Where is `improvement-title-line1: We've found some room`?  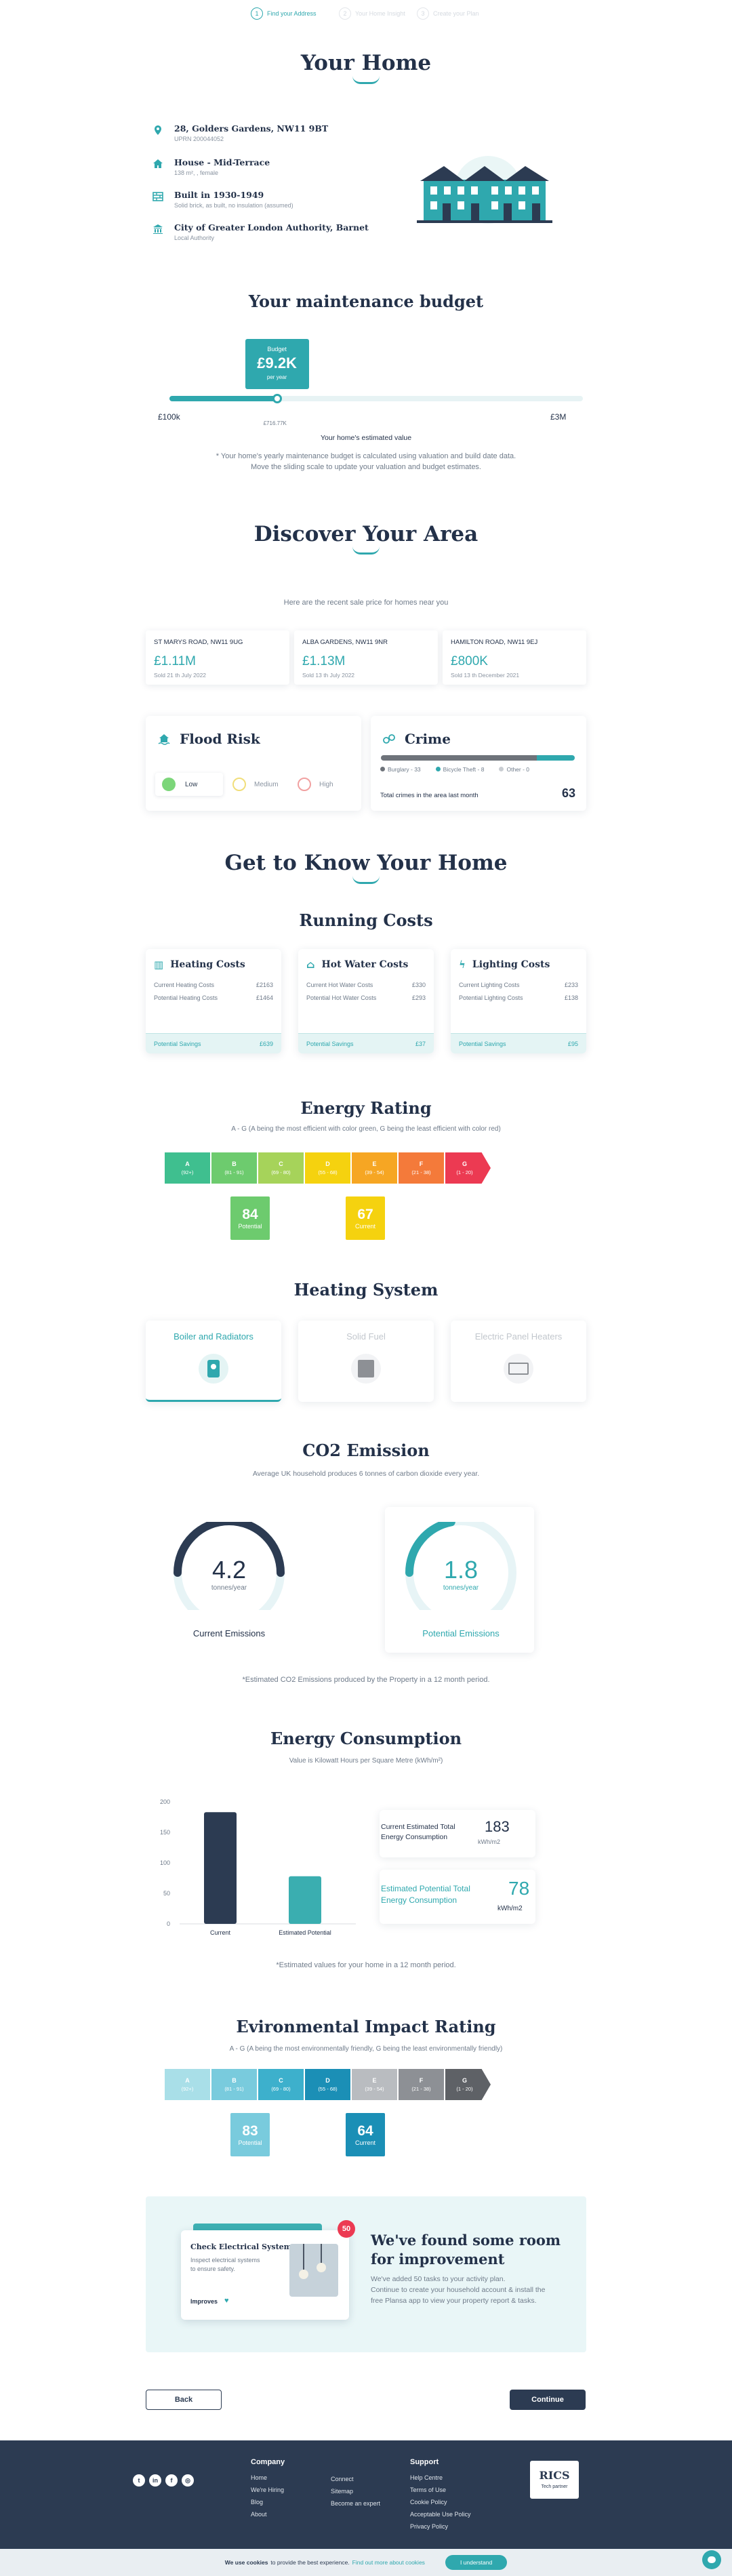 improvement-title-line1: We've found some room is located at coordinates (466, 2240).